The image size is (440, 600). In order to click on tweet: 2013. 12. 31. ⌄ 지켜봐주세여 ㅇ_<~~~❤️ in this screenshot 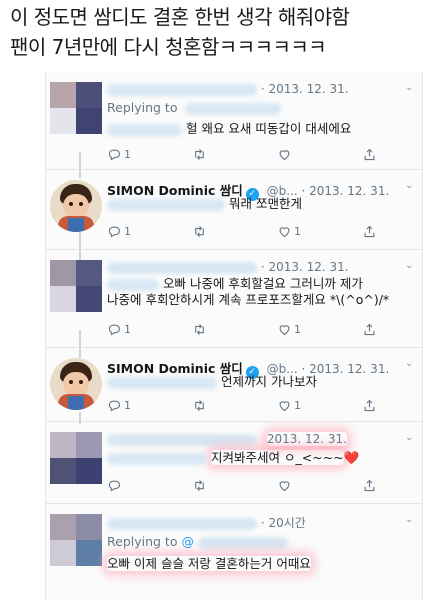, I will do `click(234, 464)`.